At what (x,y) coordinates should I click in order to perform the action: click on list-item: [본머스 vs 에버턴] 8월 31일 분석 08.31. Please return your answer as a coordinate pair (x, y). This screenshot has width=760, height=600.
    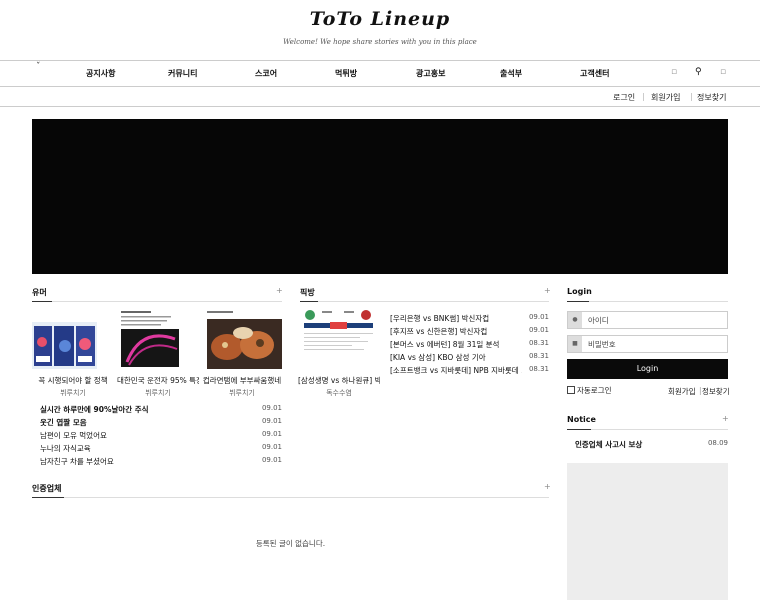
    Looking at the image, I should click on (469, 345).